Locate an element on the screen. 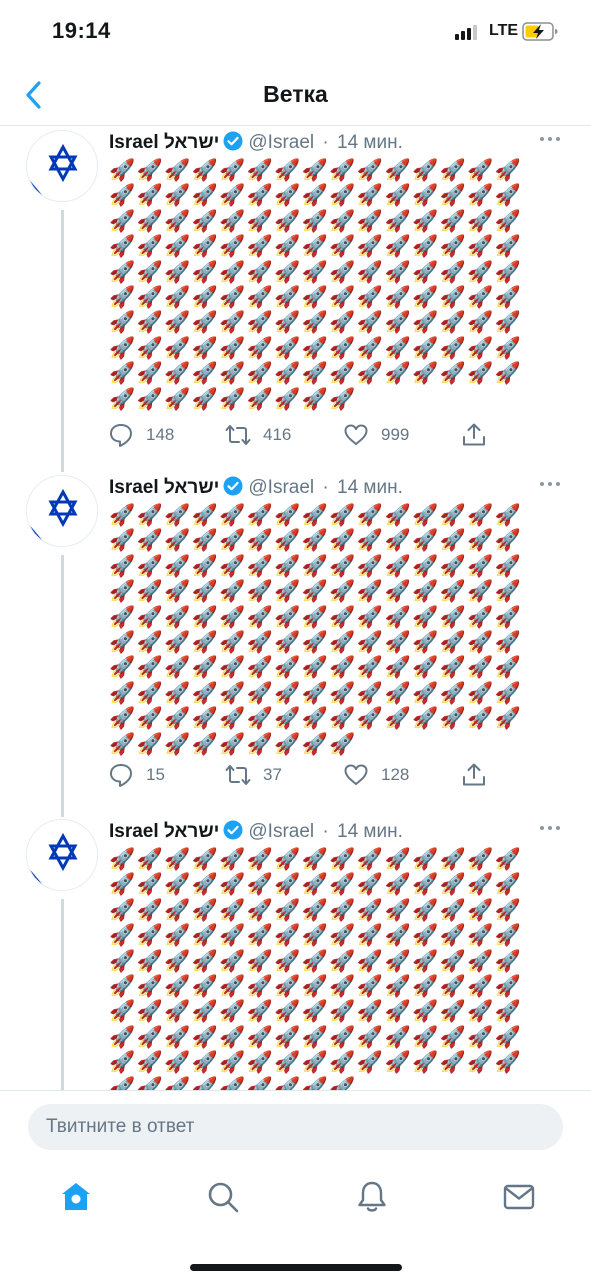 Image resolution: width=591 pixels, height=1280 pixels. like-button: 999 is located at coordinates (376, 435).